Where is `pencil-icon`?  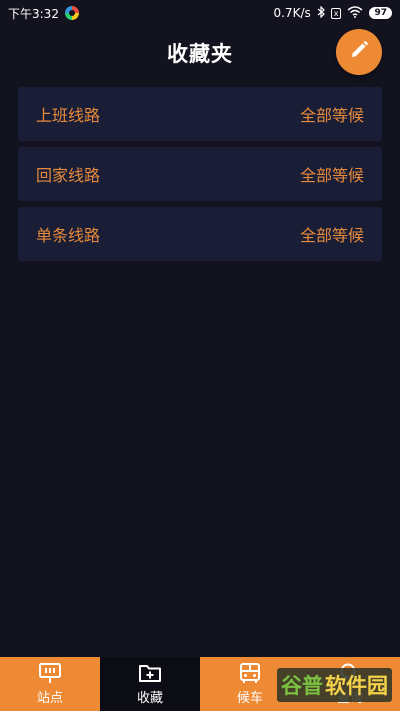 pencil-icon is located at coordinates (359, 52).